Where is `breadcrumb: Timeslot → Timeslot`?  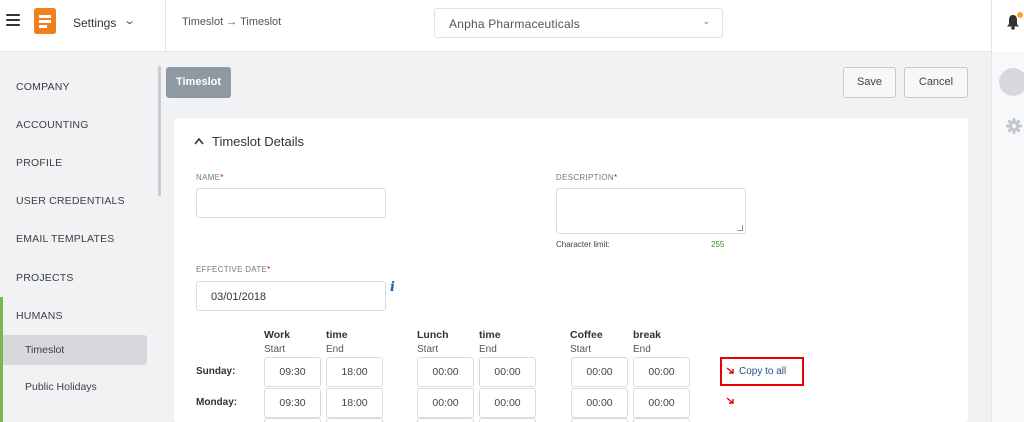
breadcrumb: Timeslot → Timeslot is located at coordinates (232, 22).